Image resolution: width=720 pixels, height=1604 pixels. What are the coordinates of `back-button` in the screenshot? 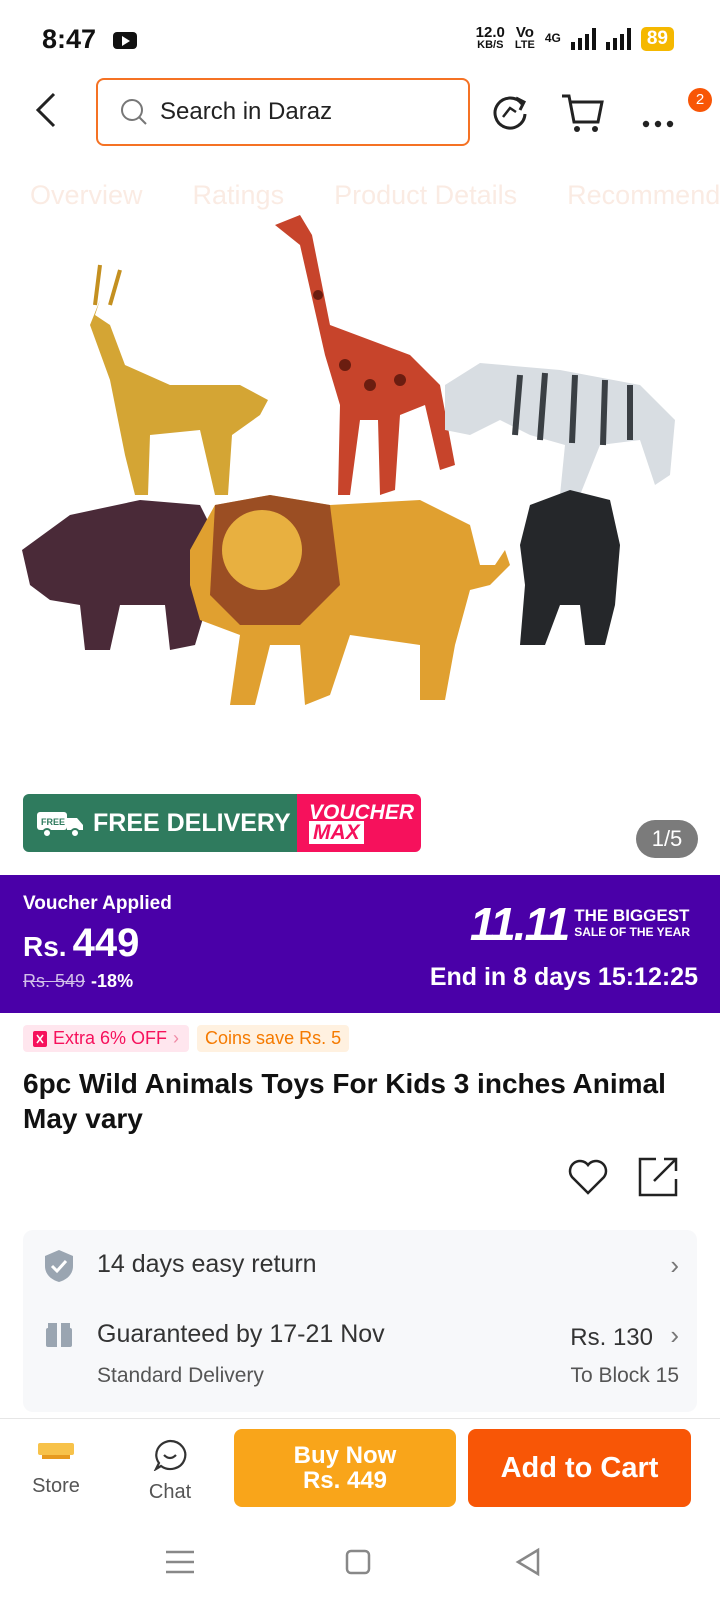 It's located at (48, 110).